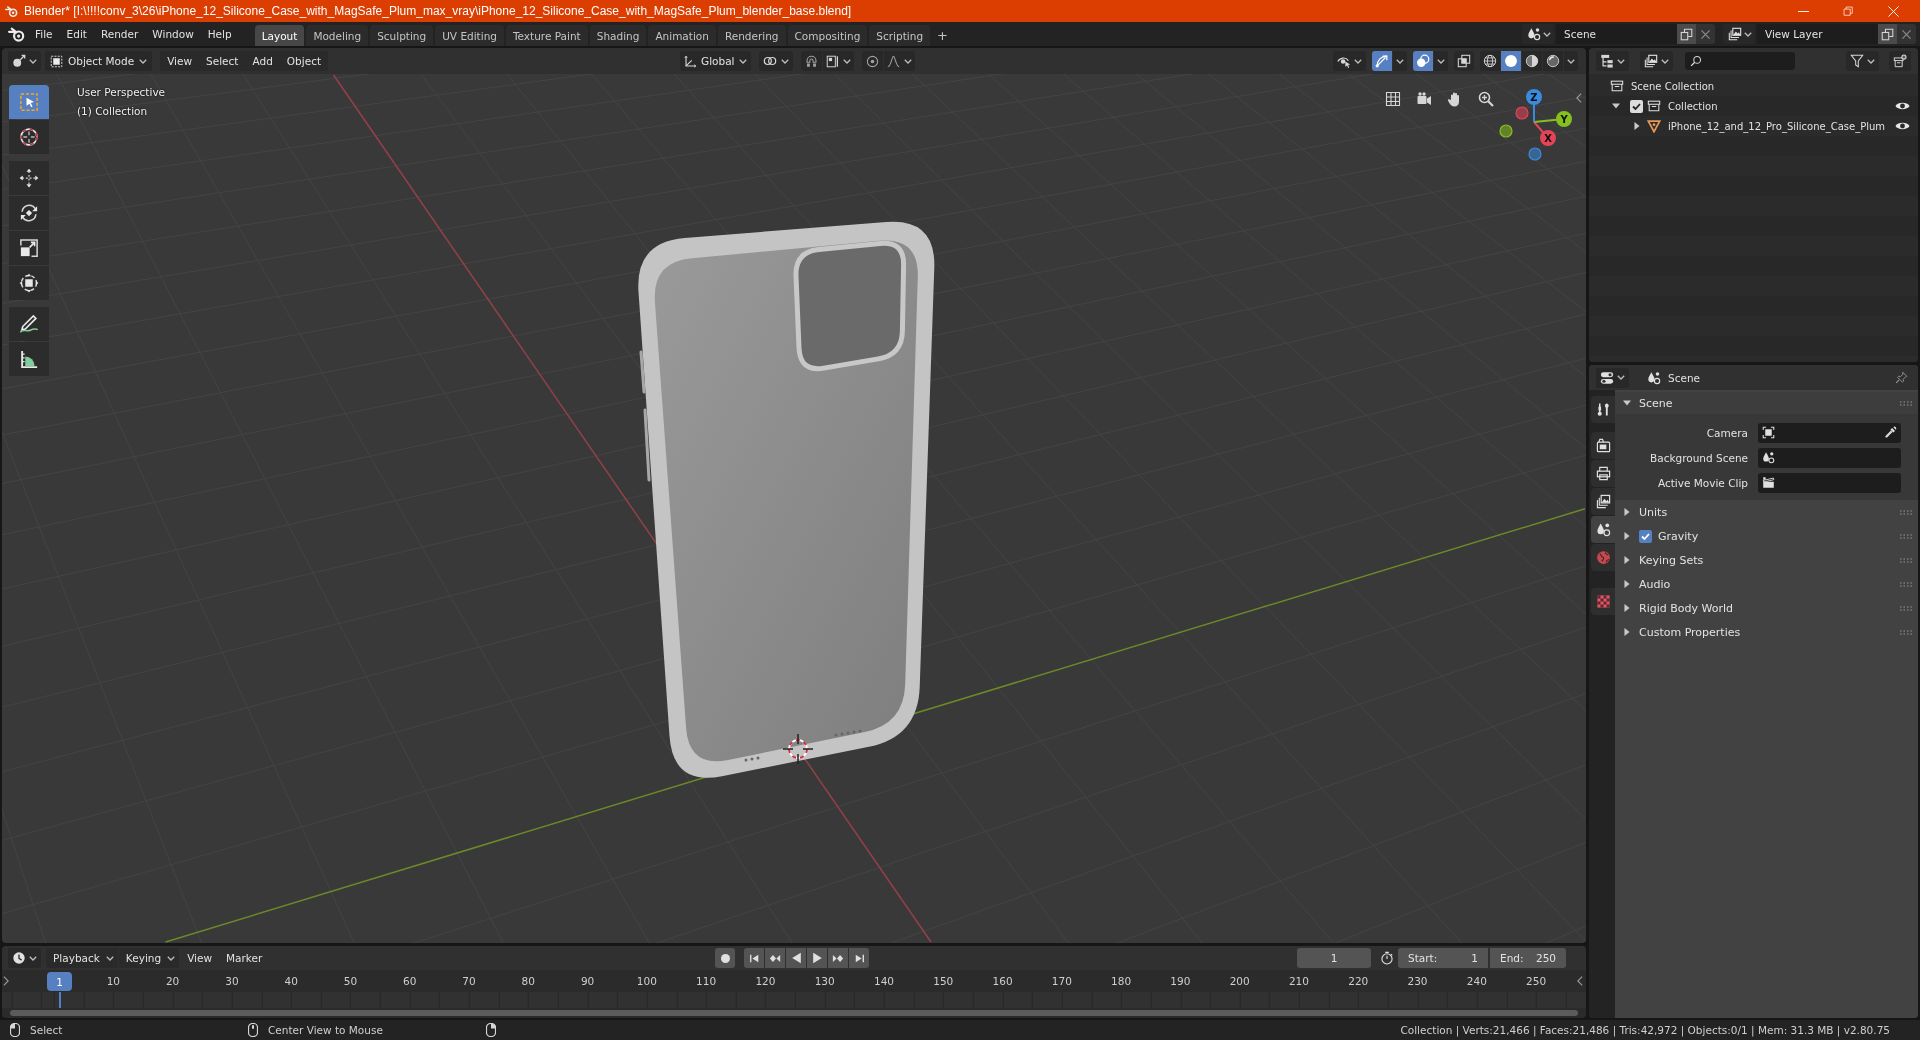  Describe the element at coordinates (796, 958) in the screenshot. I see `play-reverse-button` at that location.